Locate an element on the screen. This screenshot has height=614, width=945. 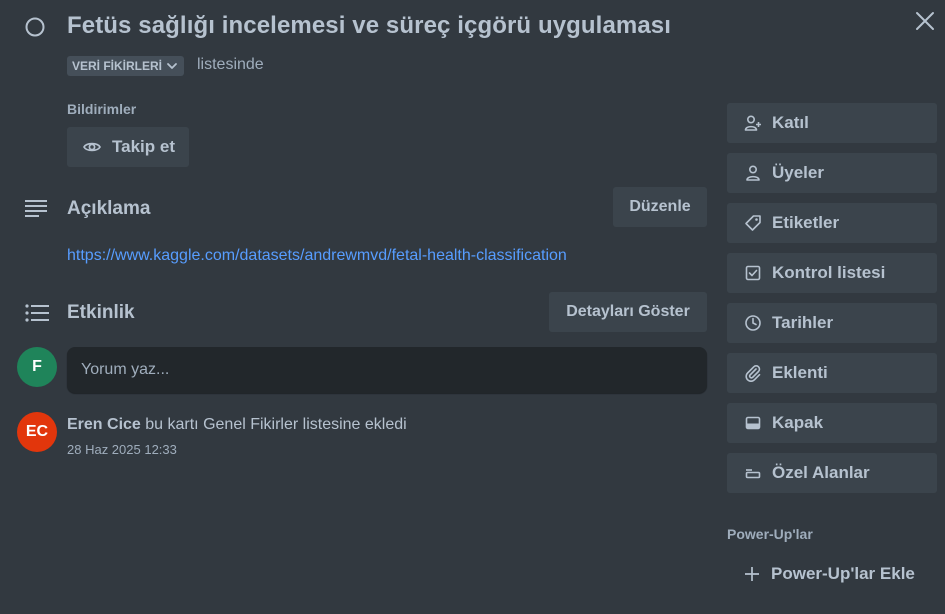
activity-user-avatar: EC is located at coordinates (37, 432).